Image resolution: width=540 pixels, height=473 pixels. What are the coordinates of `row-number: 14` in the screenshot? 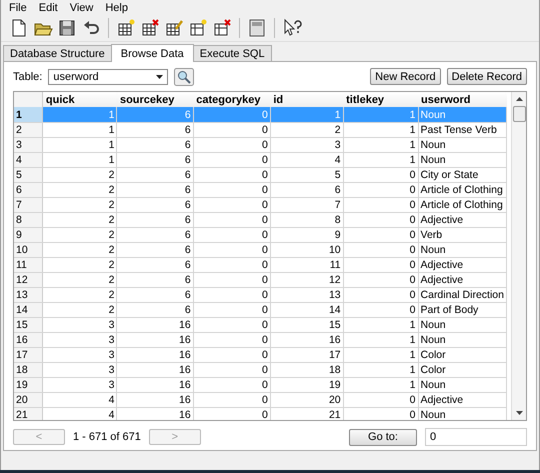 It's located at (28, 310).